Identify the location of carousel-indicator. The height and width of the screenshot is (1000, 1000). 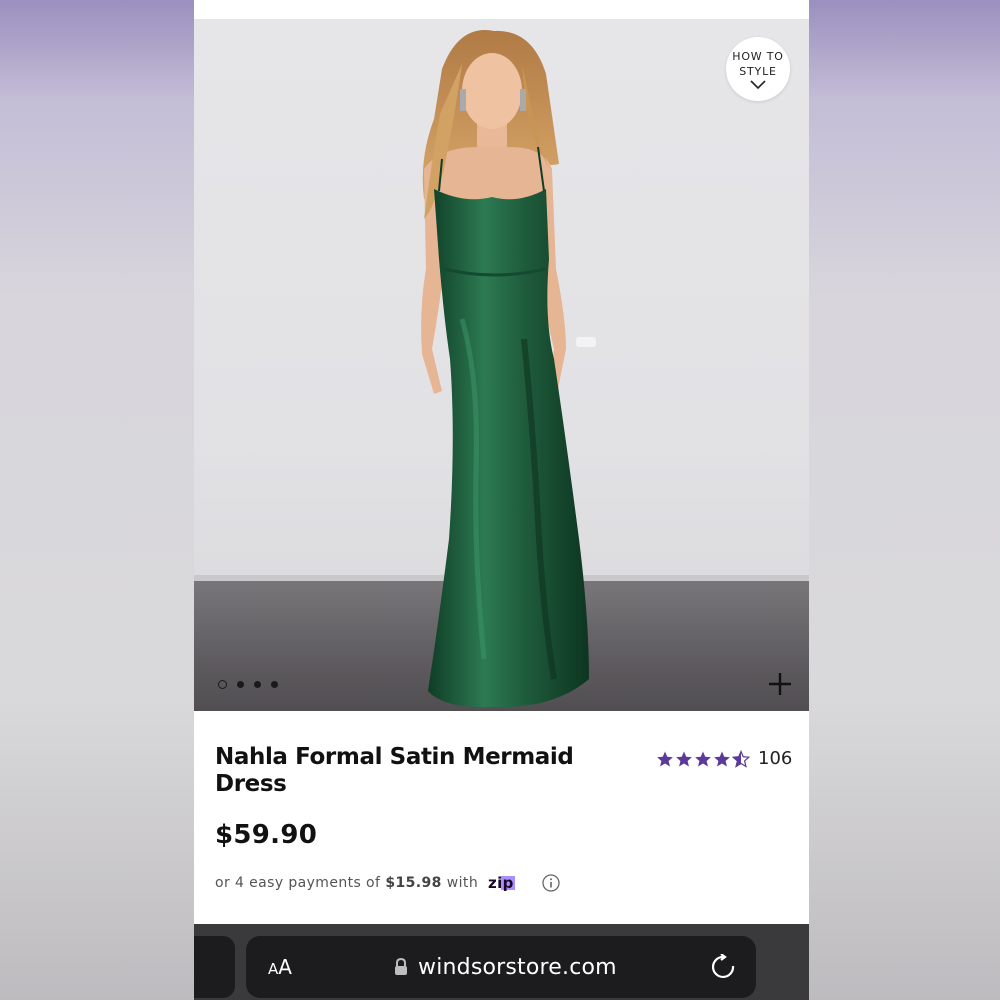
(248, 684).